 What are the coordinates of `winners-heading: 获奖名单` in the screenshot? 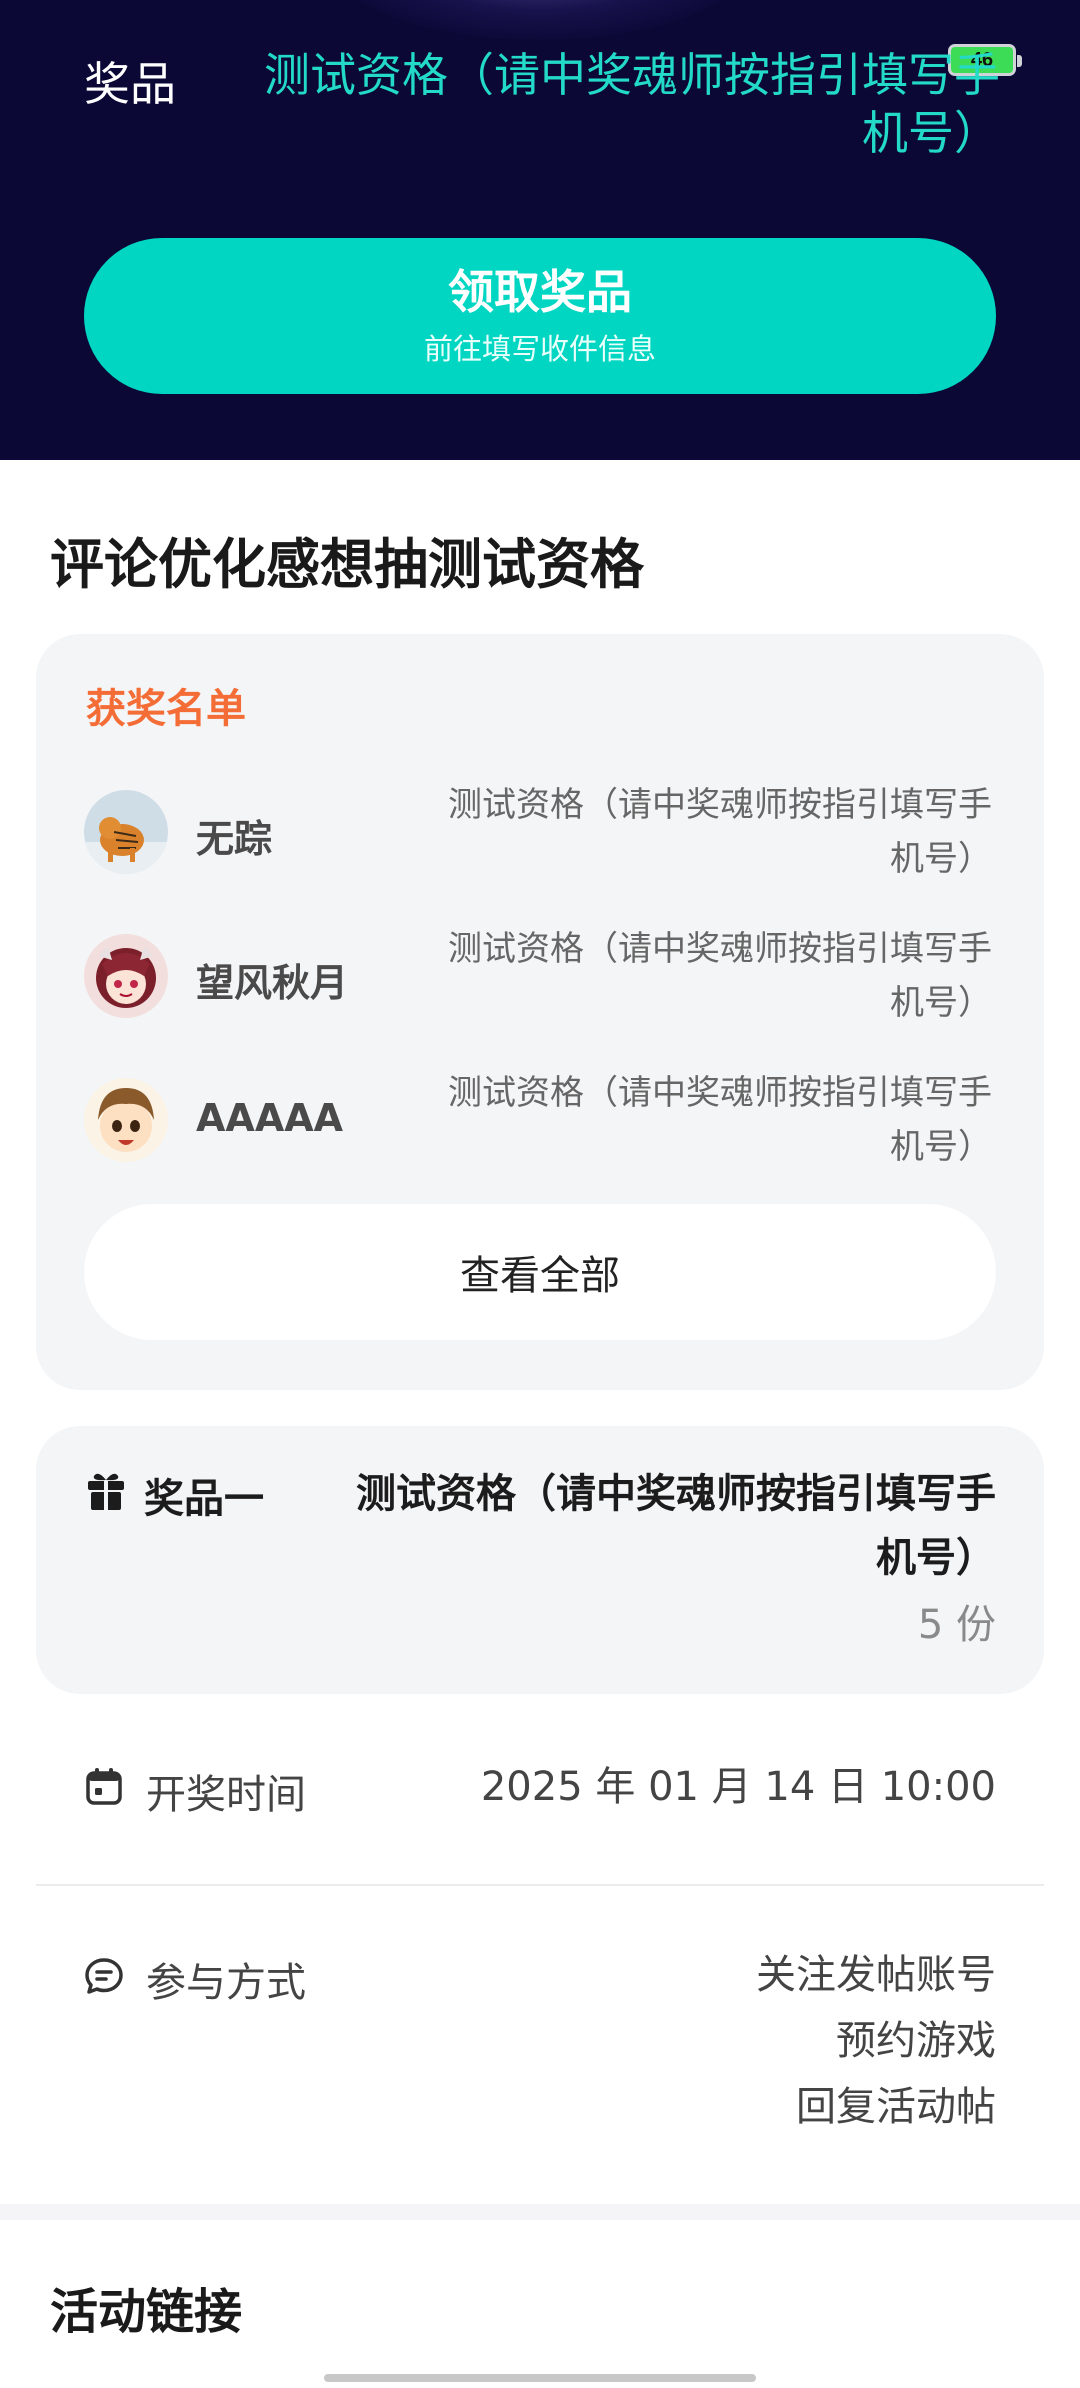 It's located at (166, 709).